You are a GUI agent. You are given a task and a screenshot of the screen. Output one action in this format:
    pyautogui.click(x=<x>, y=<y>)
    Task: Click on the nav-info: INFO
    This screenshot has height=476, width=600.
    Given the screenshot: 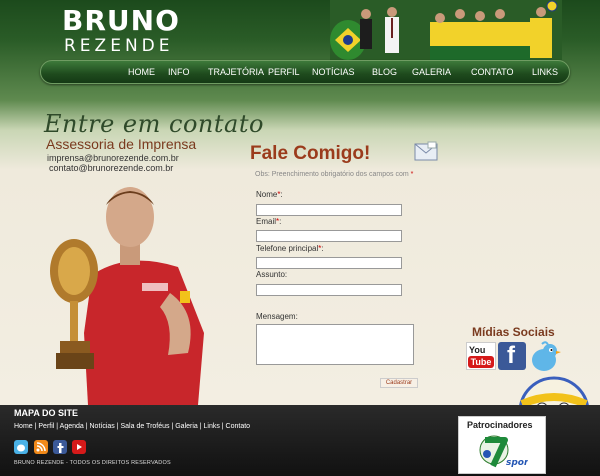 What is the action you would take?
    pyautogui.click(x=179, y=72)
    